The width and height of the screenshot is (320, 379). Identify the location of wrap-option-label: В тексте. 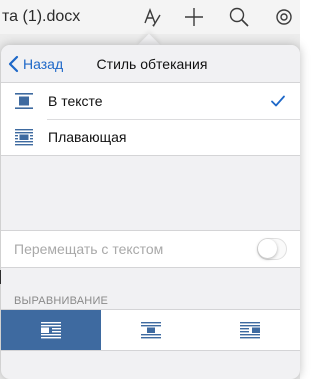
(75, 101).